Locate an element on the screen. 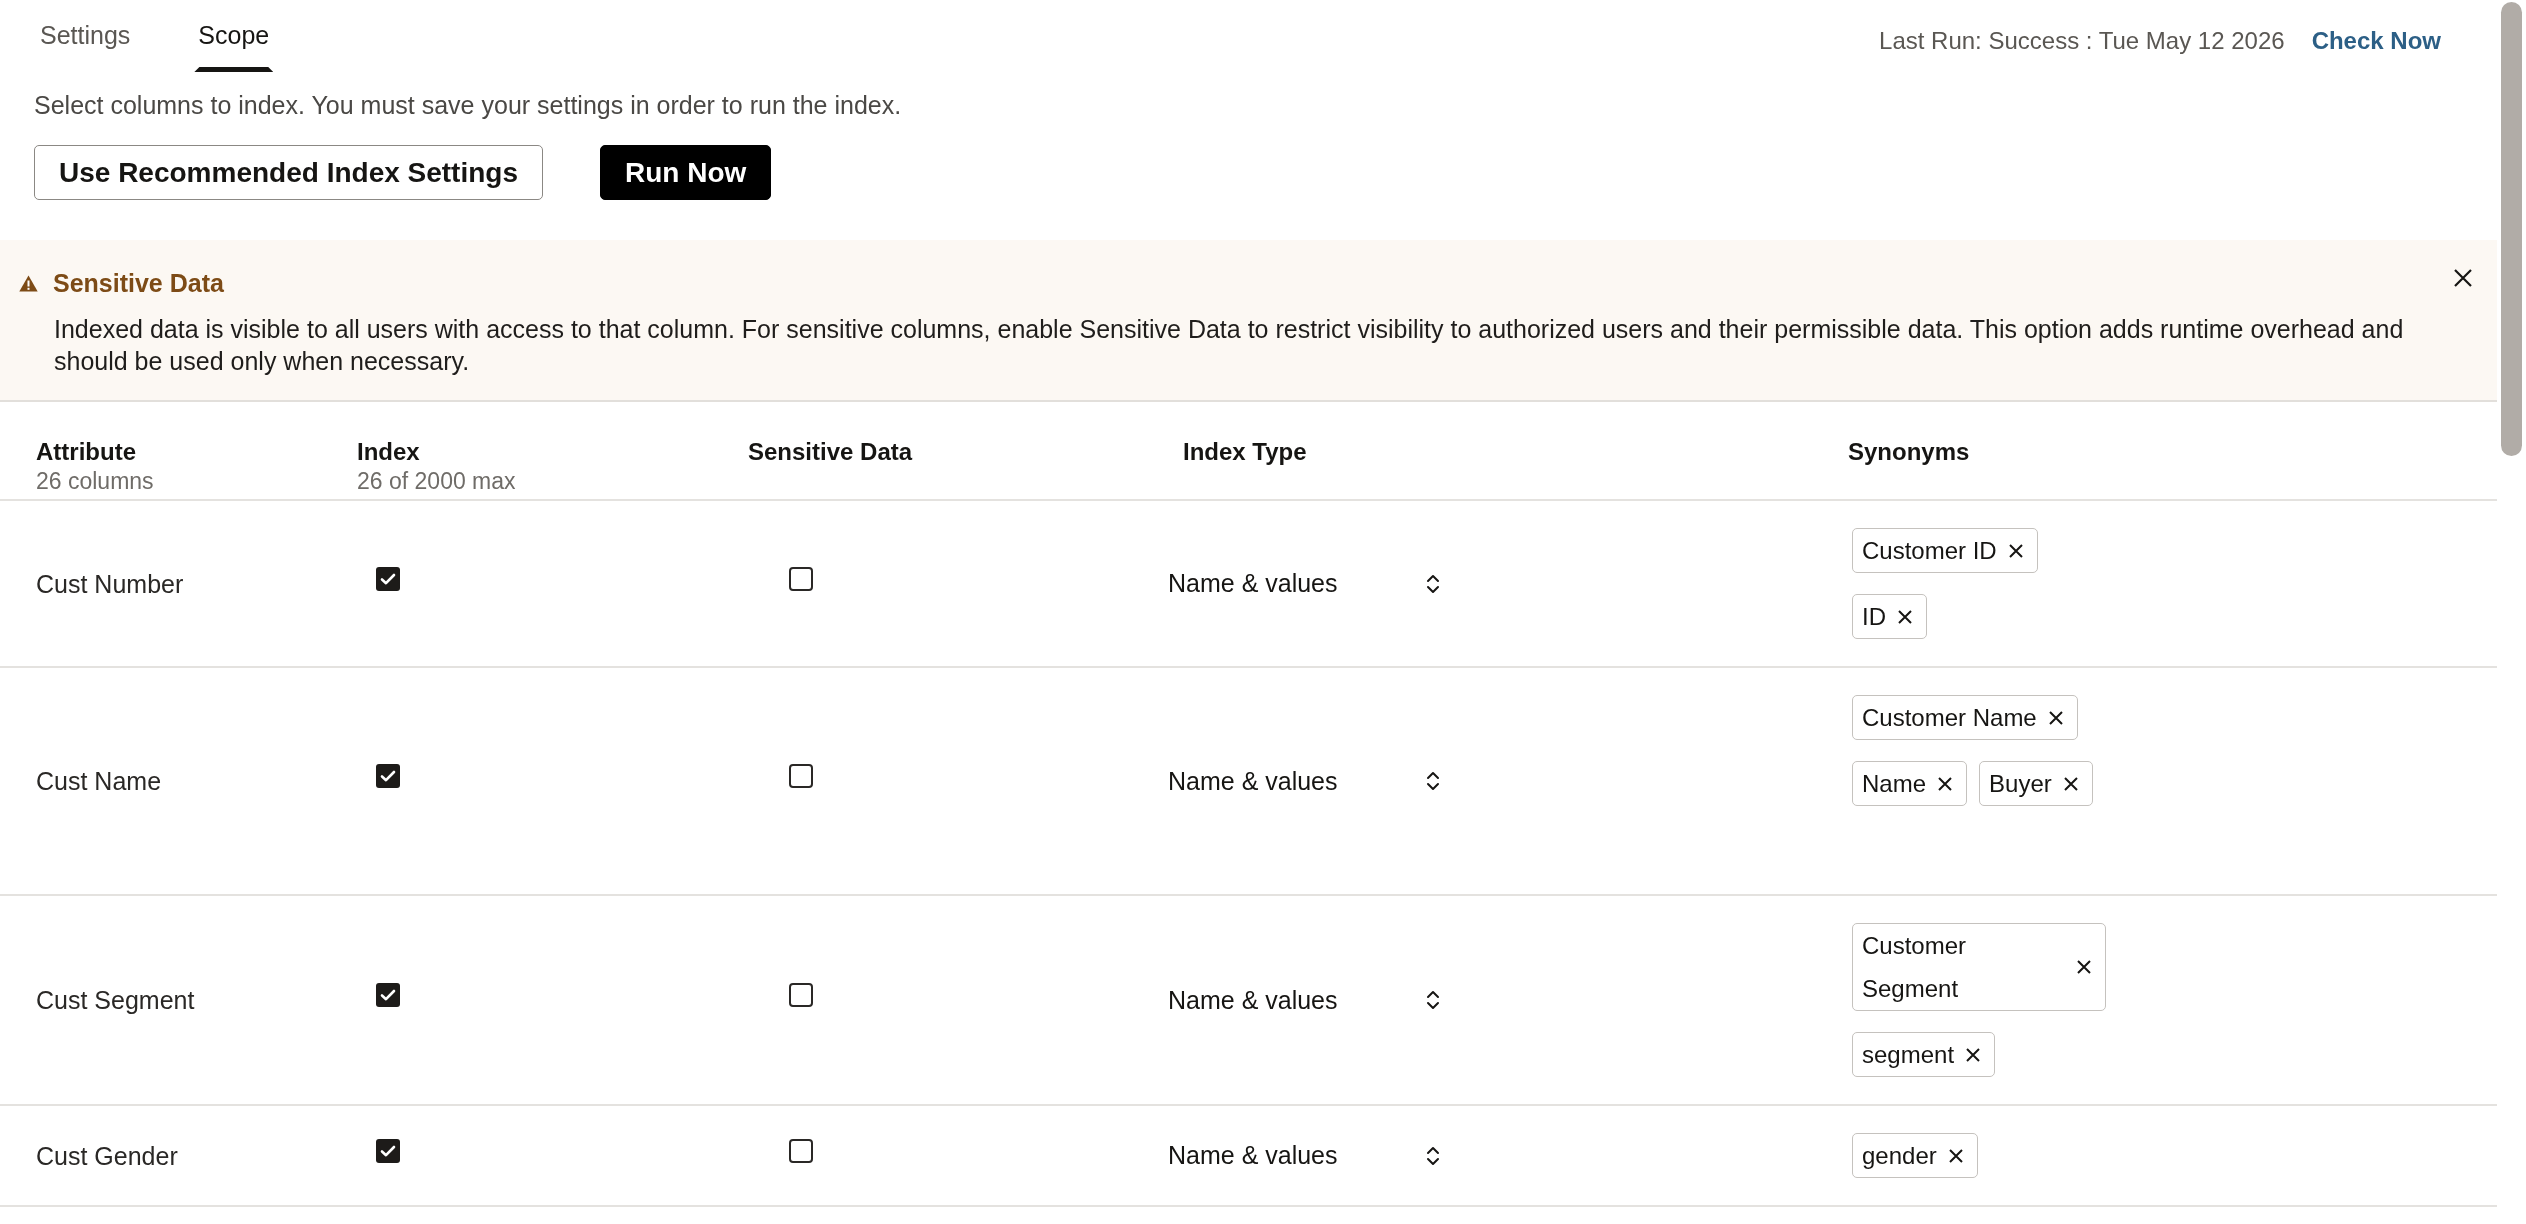 Image resolution: width=2526 pixels, height=1224 pixels. synonym-text: Customer Segment is located at coordinates (1915, 967).